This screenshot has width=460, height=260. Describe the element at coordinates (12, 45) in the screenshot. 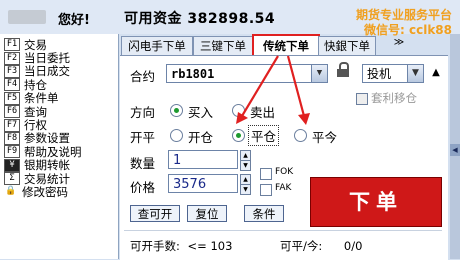

I see `f1-key-icon: F1` at that location.